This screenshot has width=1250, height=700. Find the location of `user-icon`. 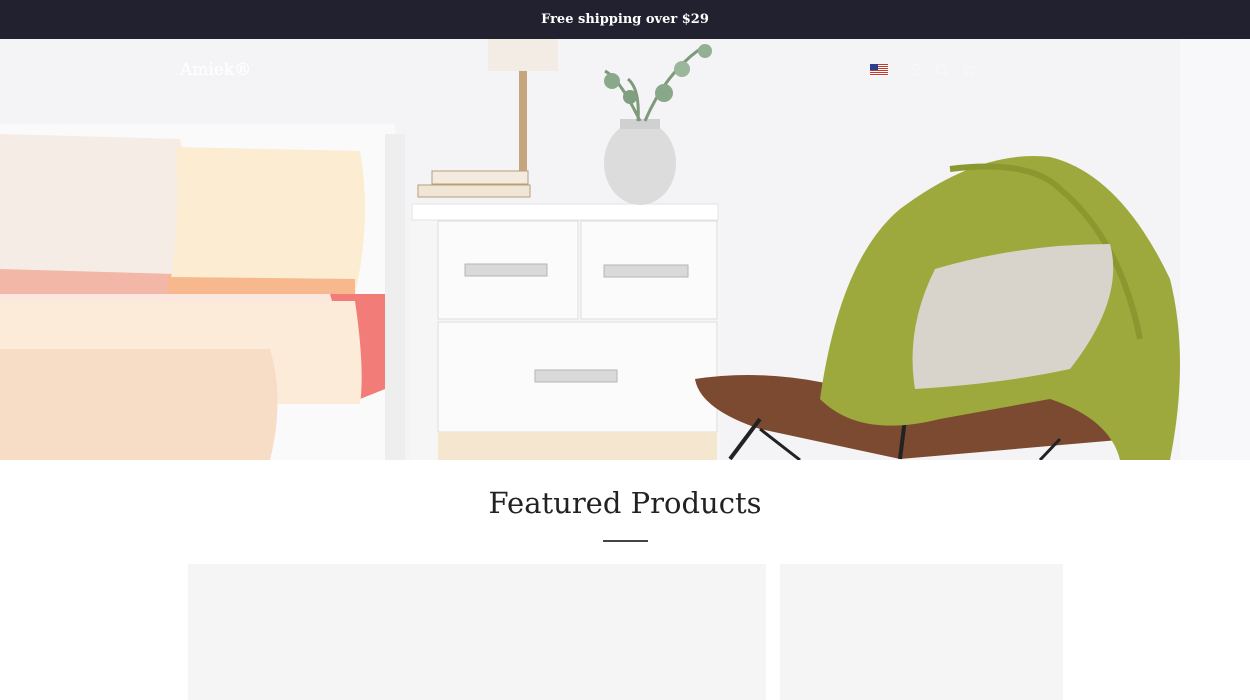

user-icon is located at coordinates (916, 70).